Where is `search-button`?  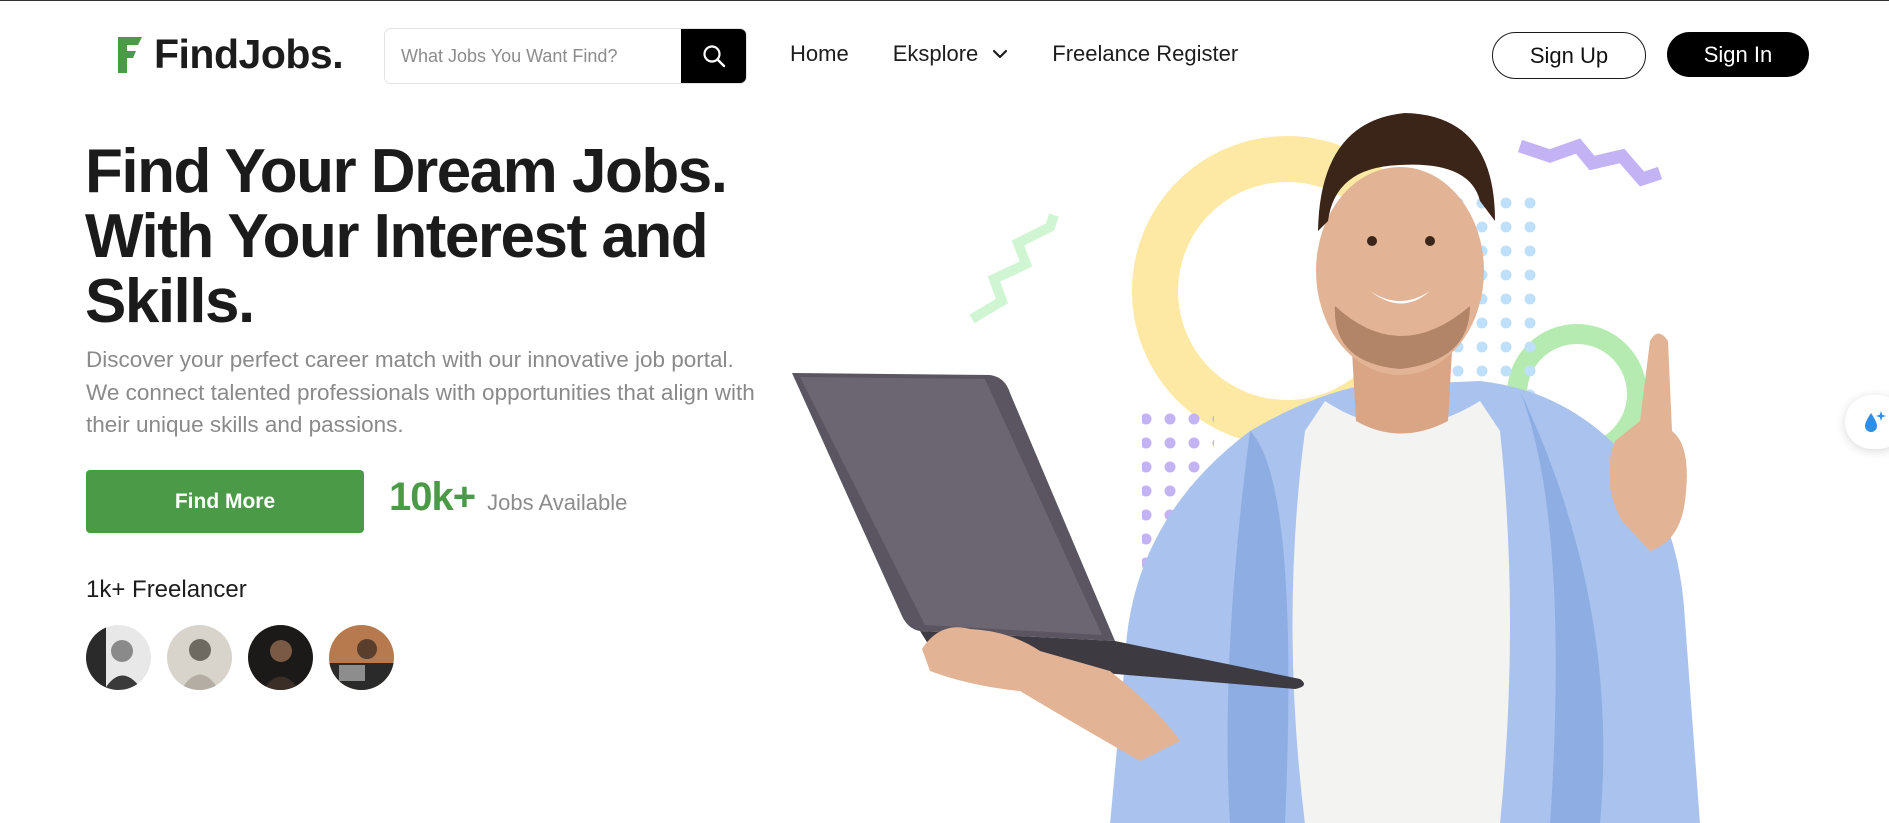 search-button is located at coordinates (713, 56).